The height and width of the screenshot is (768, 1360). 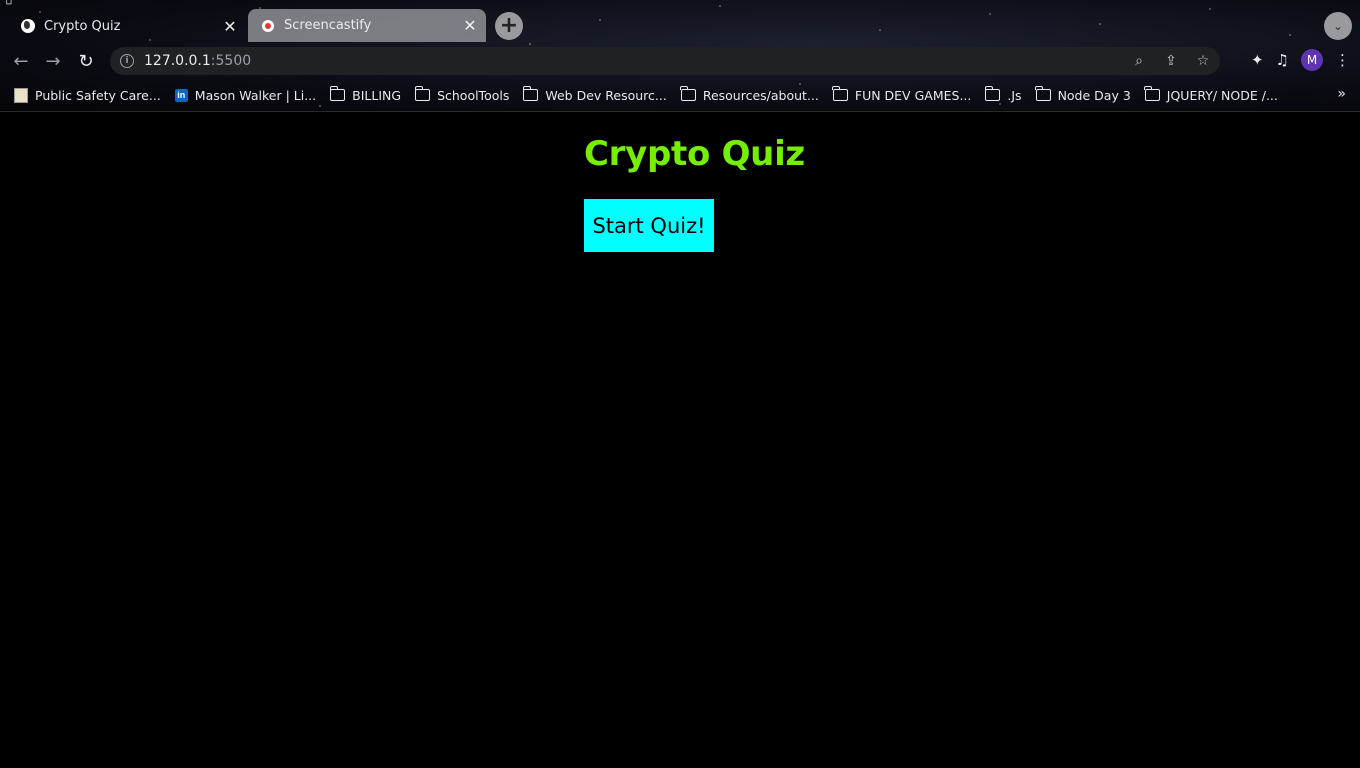 I want to click on globe-icon, so click(x=28, y=26).